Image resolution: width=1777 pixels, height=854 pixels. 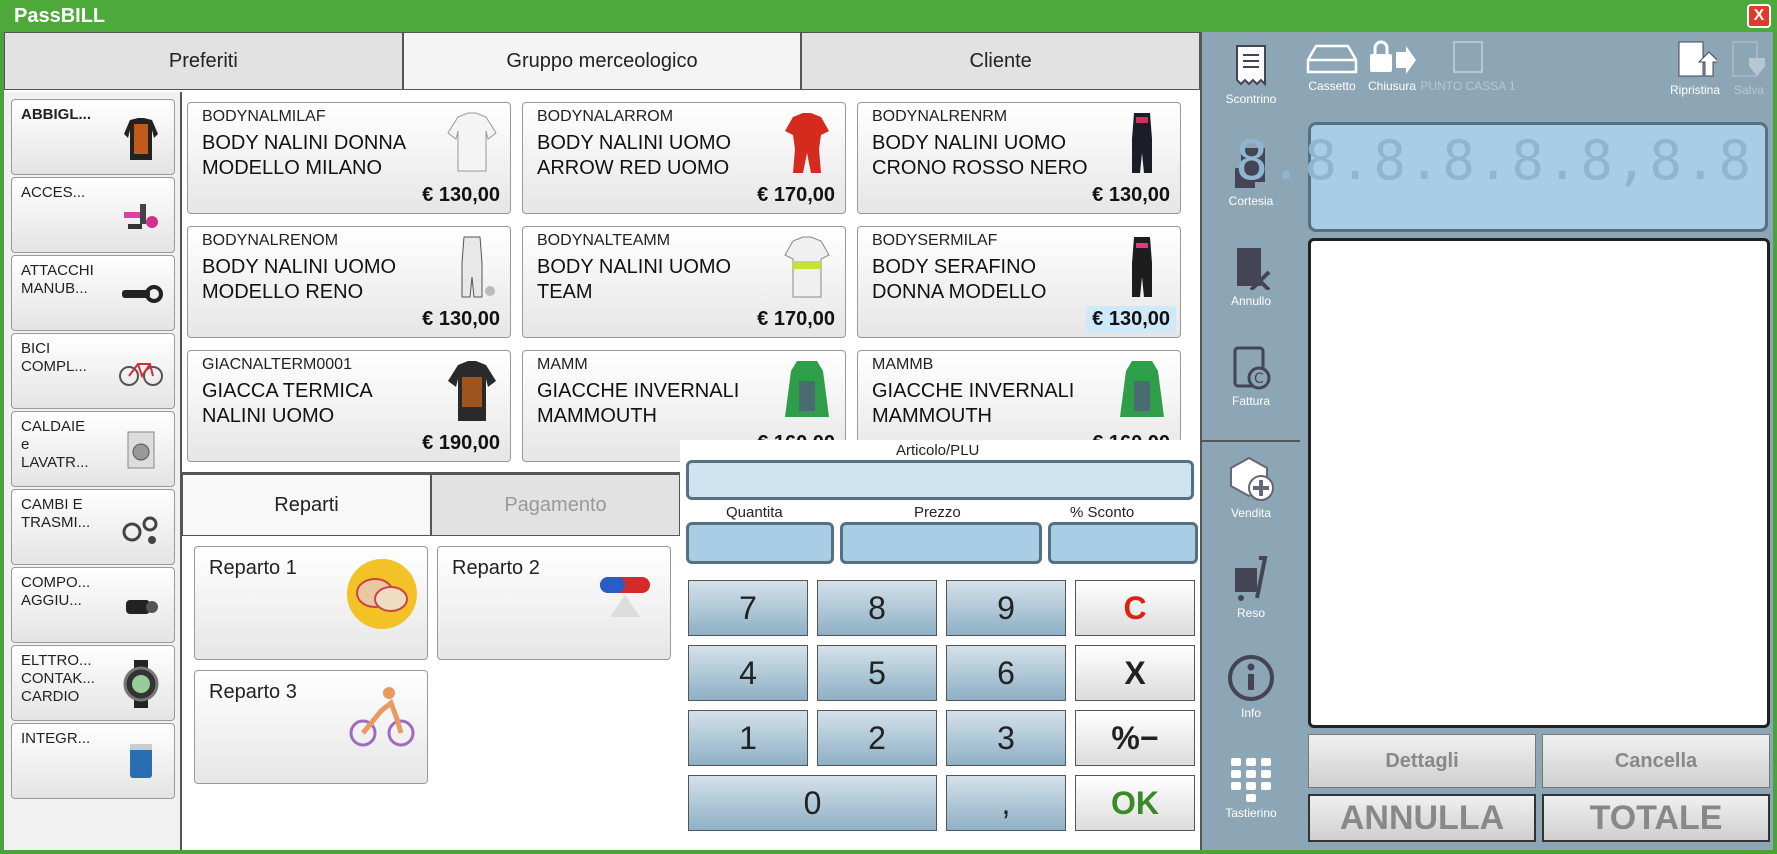 I want to click on department-tile-1: Reparto 1, so click(x=311, y=603).